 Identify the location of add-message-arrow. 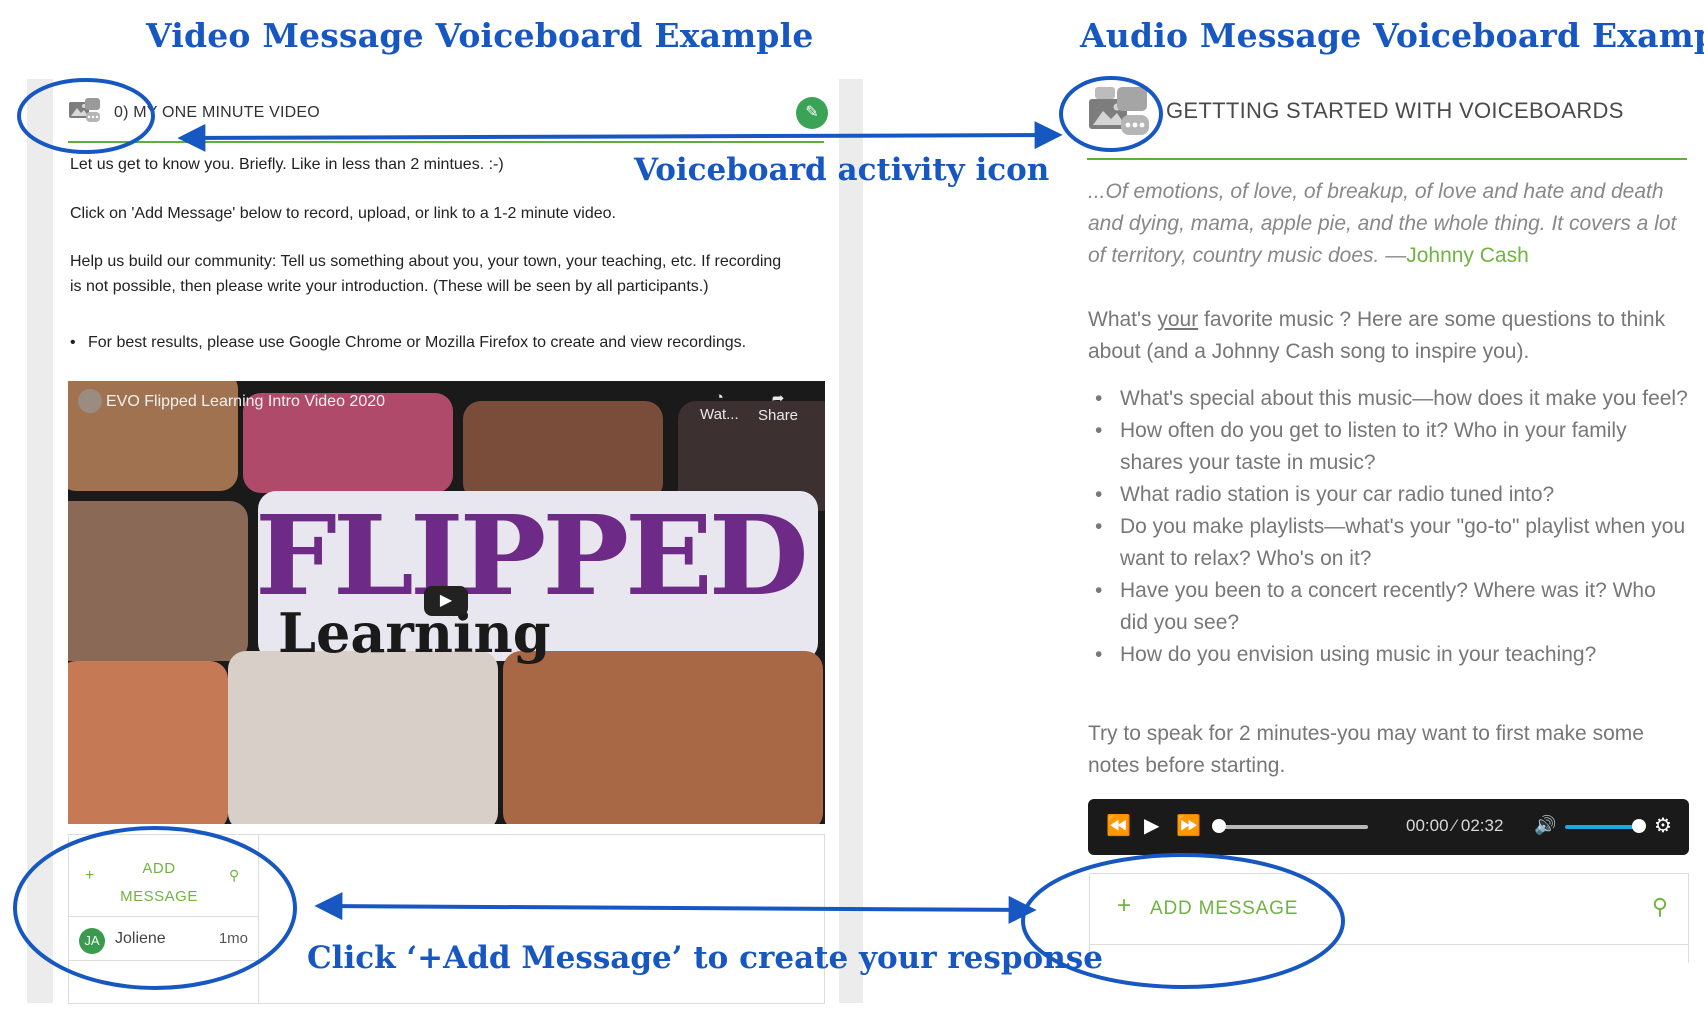
(675, 908).